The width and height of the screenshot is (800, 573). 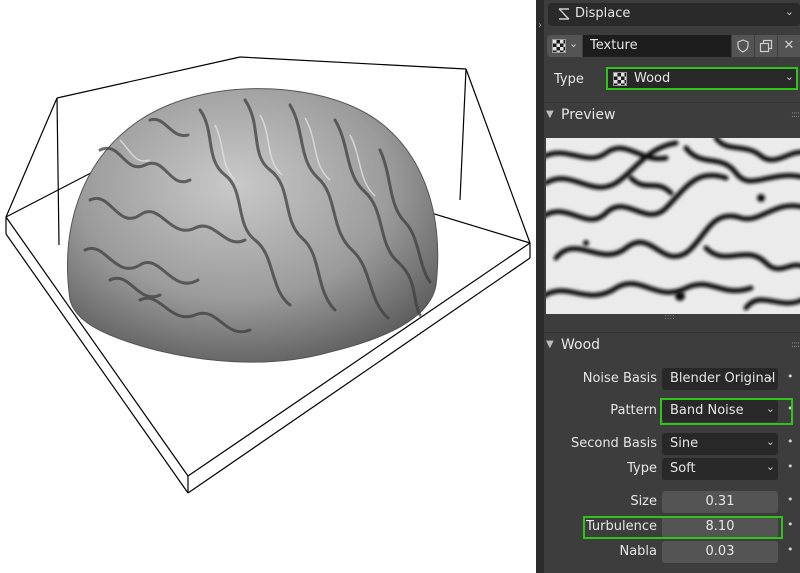 I want to click on wood-panel-header: ▼ Wood ::::, so click(x=672, y=345).